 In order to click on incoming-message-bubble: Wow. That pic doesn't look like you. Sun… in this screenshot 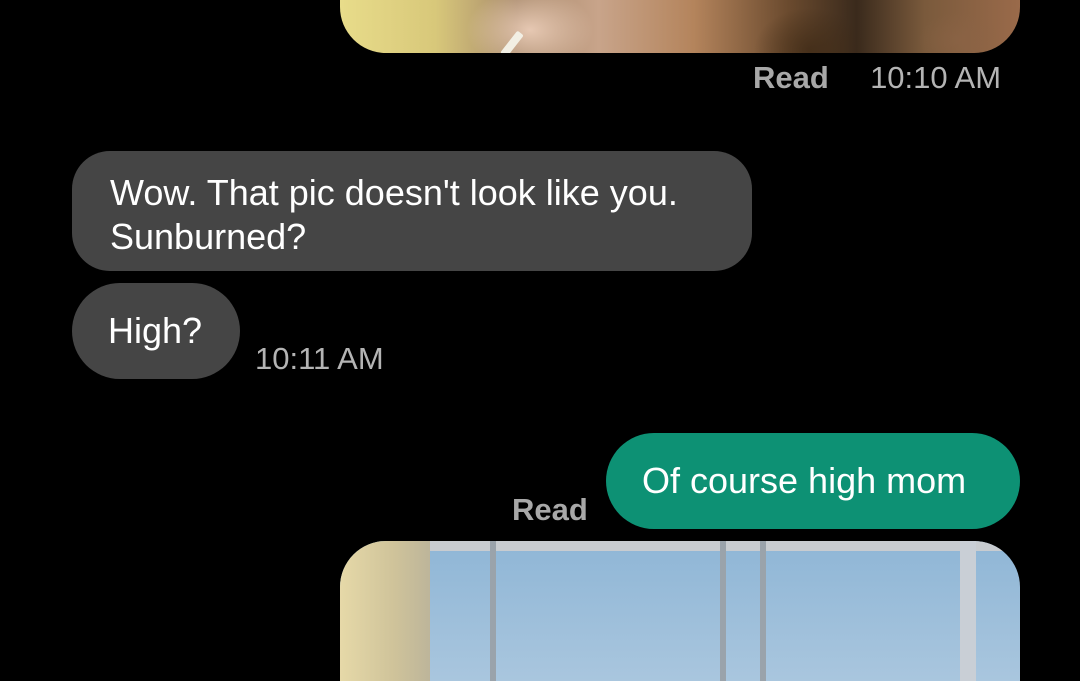, I will do `click(412, 211)`.